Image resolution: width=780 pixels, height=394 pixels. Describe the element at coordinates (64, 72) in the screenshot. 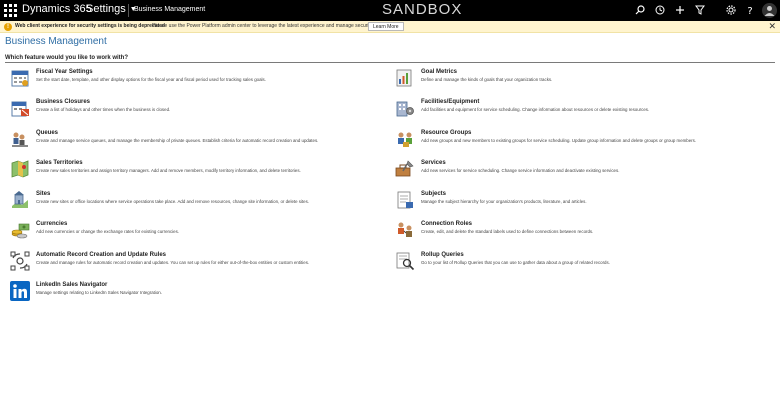

I see `feature-title: Fiscal Year Settings` at that location.